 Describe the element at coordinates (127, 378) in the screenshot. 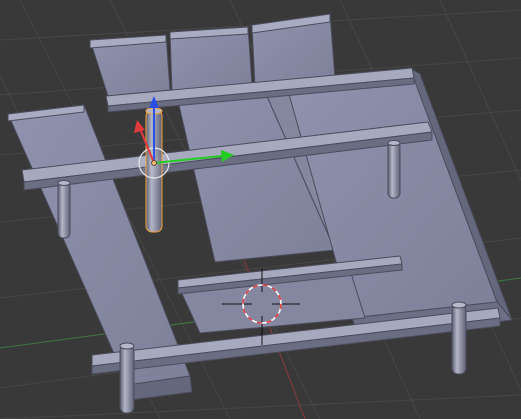

I see `leg-left-front` at that location.